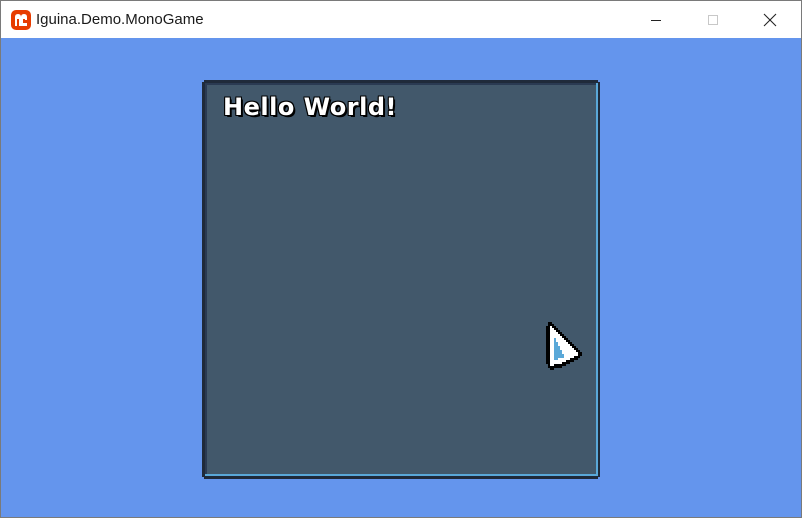 This screenshot has height=518, width=802. I want to click on window-title: Iguina.Demo.MonoGame, so click(120, 19).